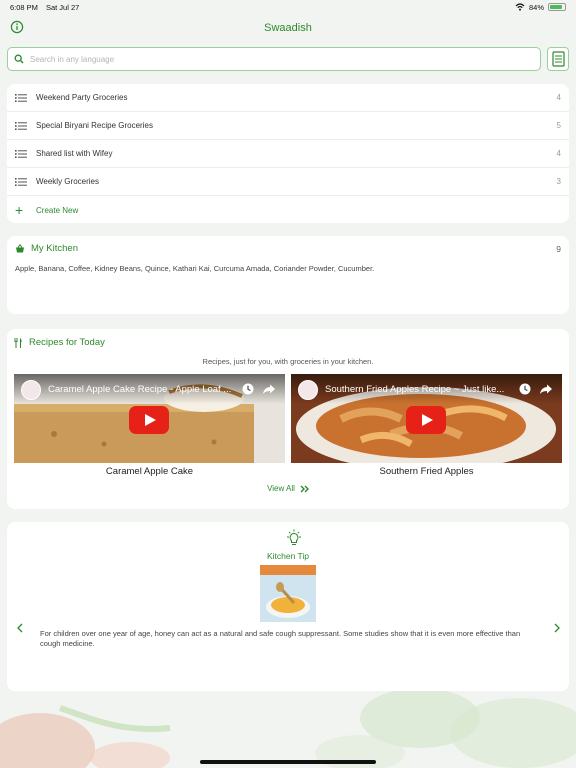  What do you see at coordinates (288, 126) in the screenshot?
I see `grocery-list-row: Special Biryani Recipe Groceries 5` at bounding box center [288, 126].